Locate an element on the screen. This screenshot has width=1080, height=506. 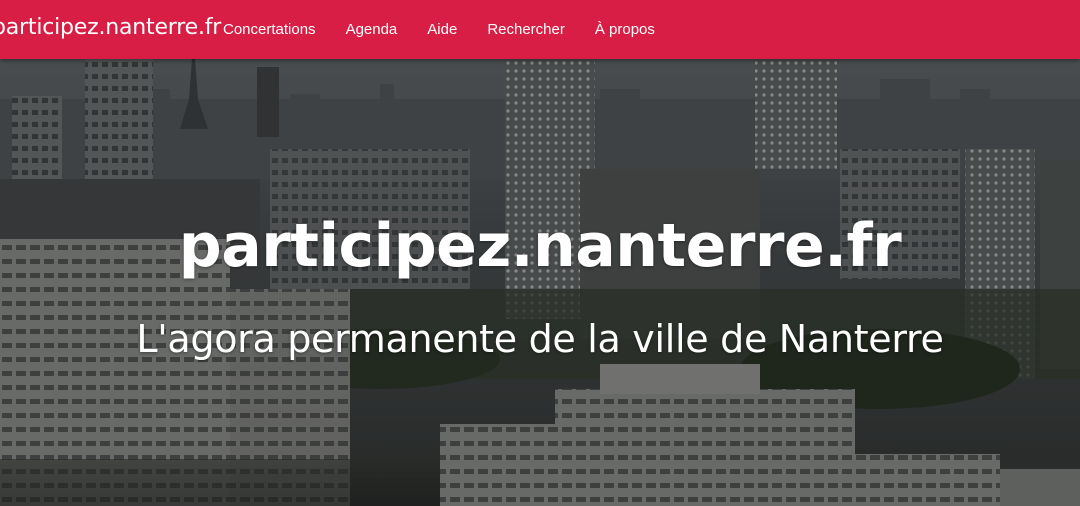
hero-title: participez.nanterre.fr is located at coordinates (540, 246).